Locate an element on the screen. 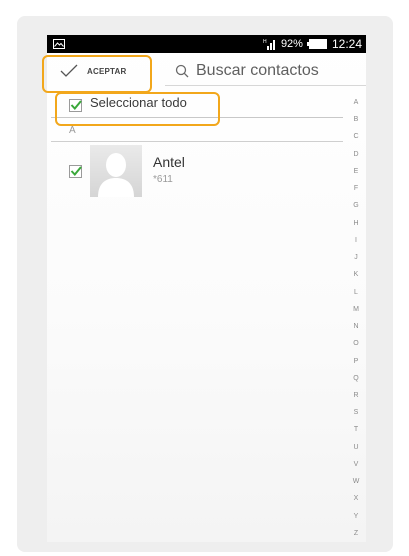  index-letter: U is located at coordinates (355, 447).